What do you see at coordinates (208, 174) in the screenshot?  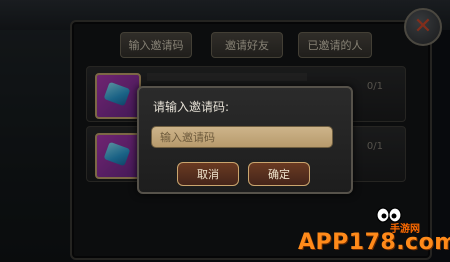 I see `cancel-button: 取消` at bounding box center [208, 174].